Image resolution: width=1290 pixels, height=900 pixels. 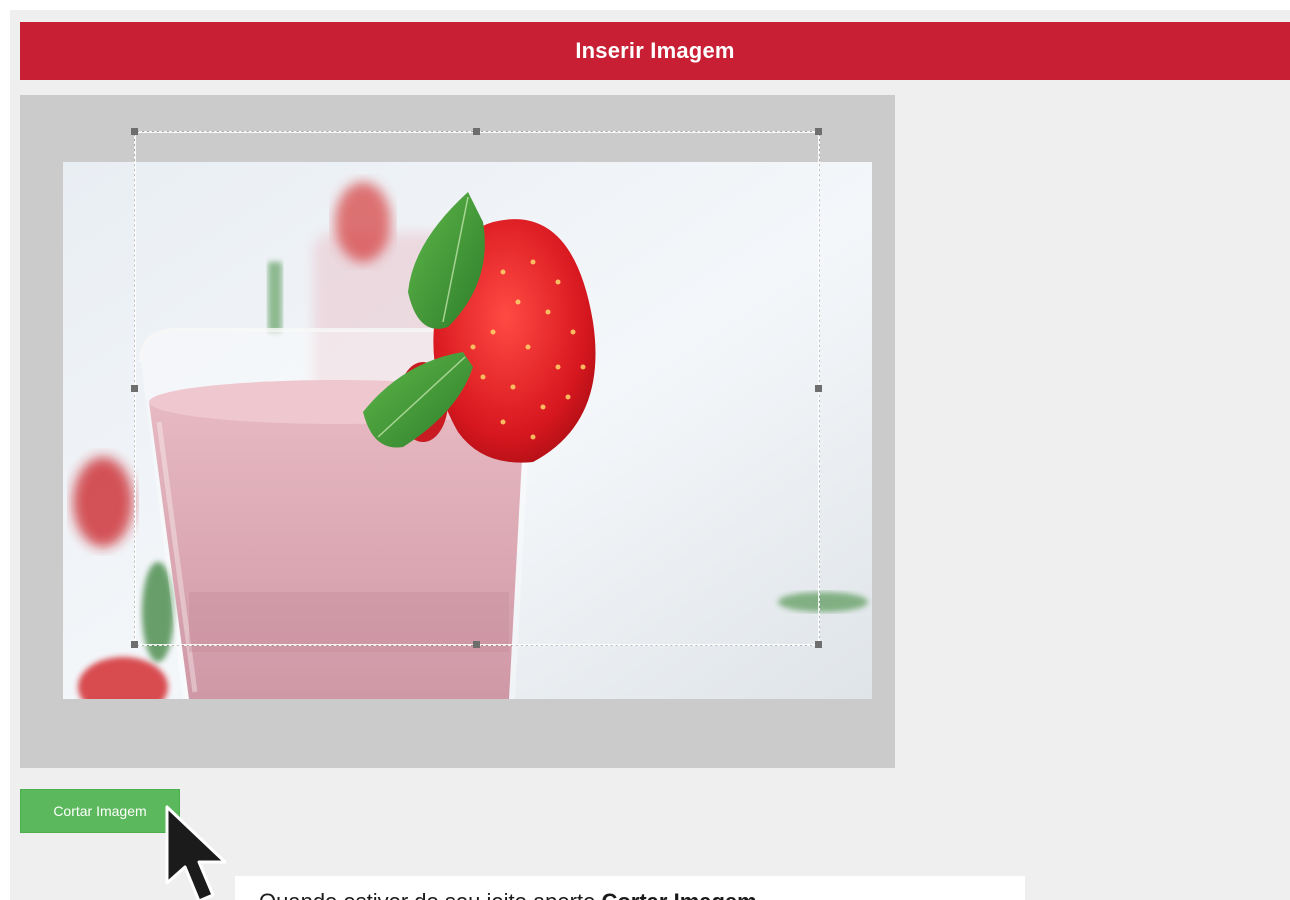 What do you see at coordinates (134, 388) in the screenshot?
I see `crop-handle-left` at bounding box center [134, 388].